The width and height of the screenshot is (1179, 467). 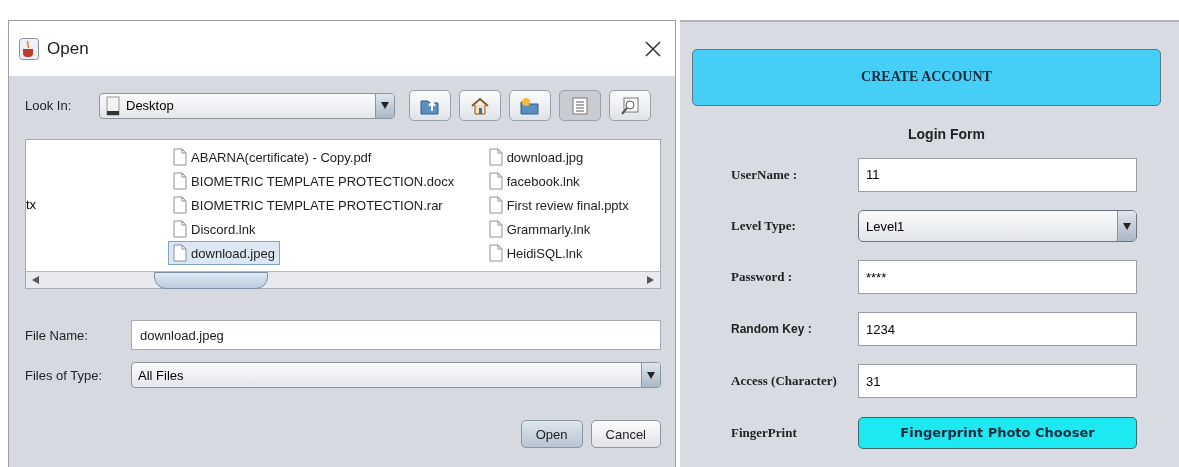 What do you see at coordinates (762, 277) in the screenshot?
I see `field-label: Password :` at bounding box center [762, 277].